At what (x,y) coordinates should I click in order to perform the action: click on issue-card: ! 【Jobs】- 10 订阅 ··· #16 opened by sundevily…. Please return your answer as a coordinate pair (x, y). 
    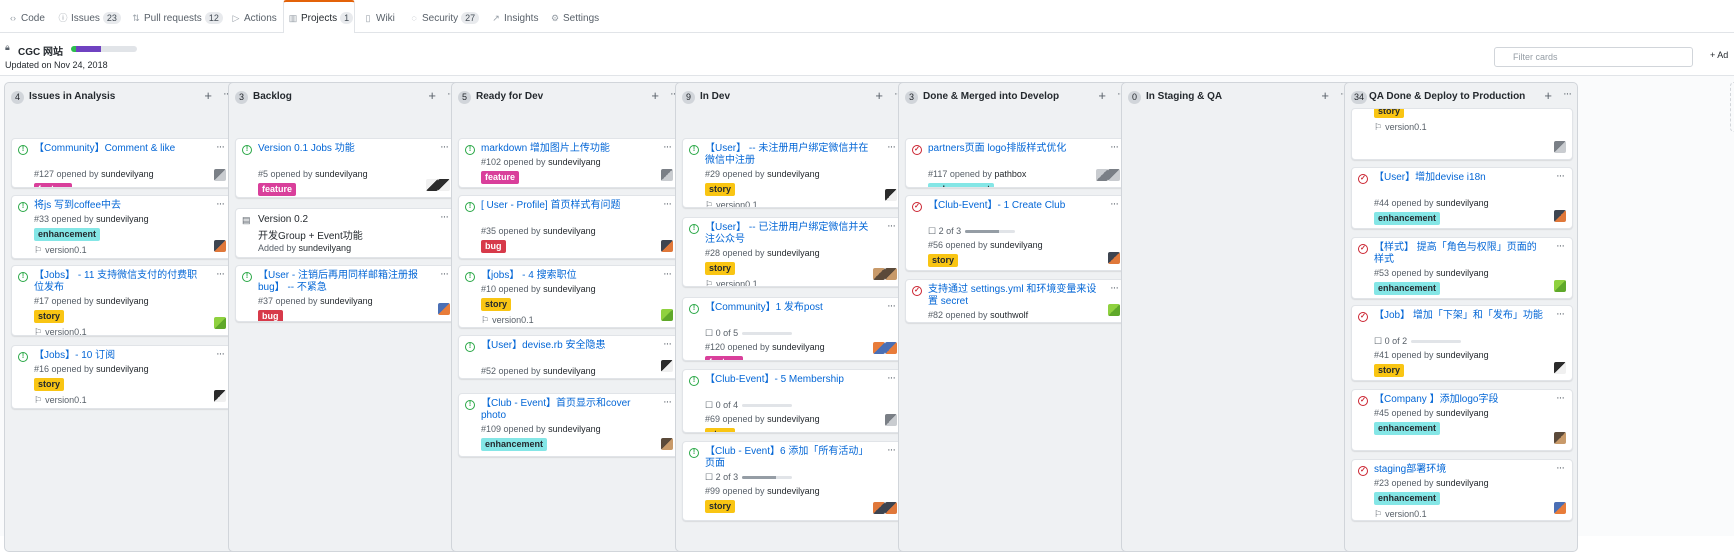
    Looking at the image, I should click on (122, 377).